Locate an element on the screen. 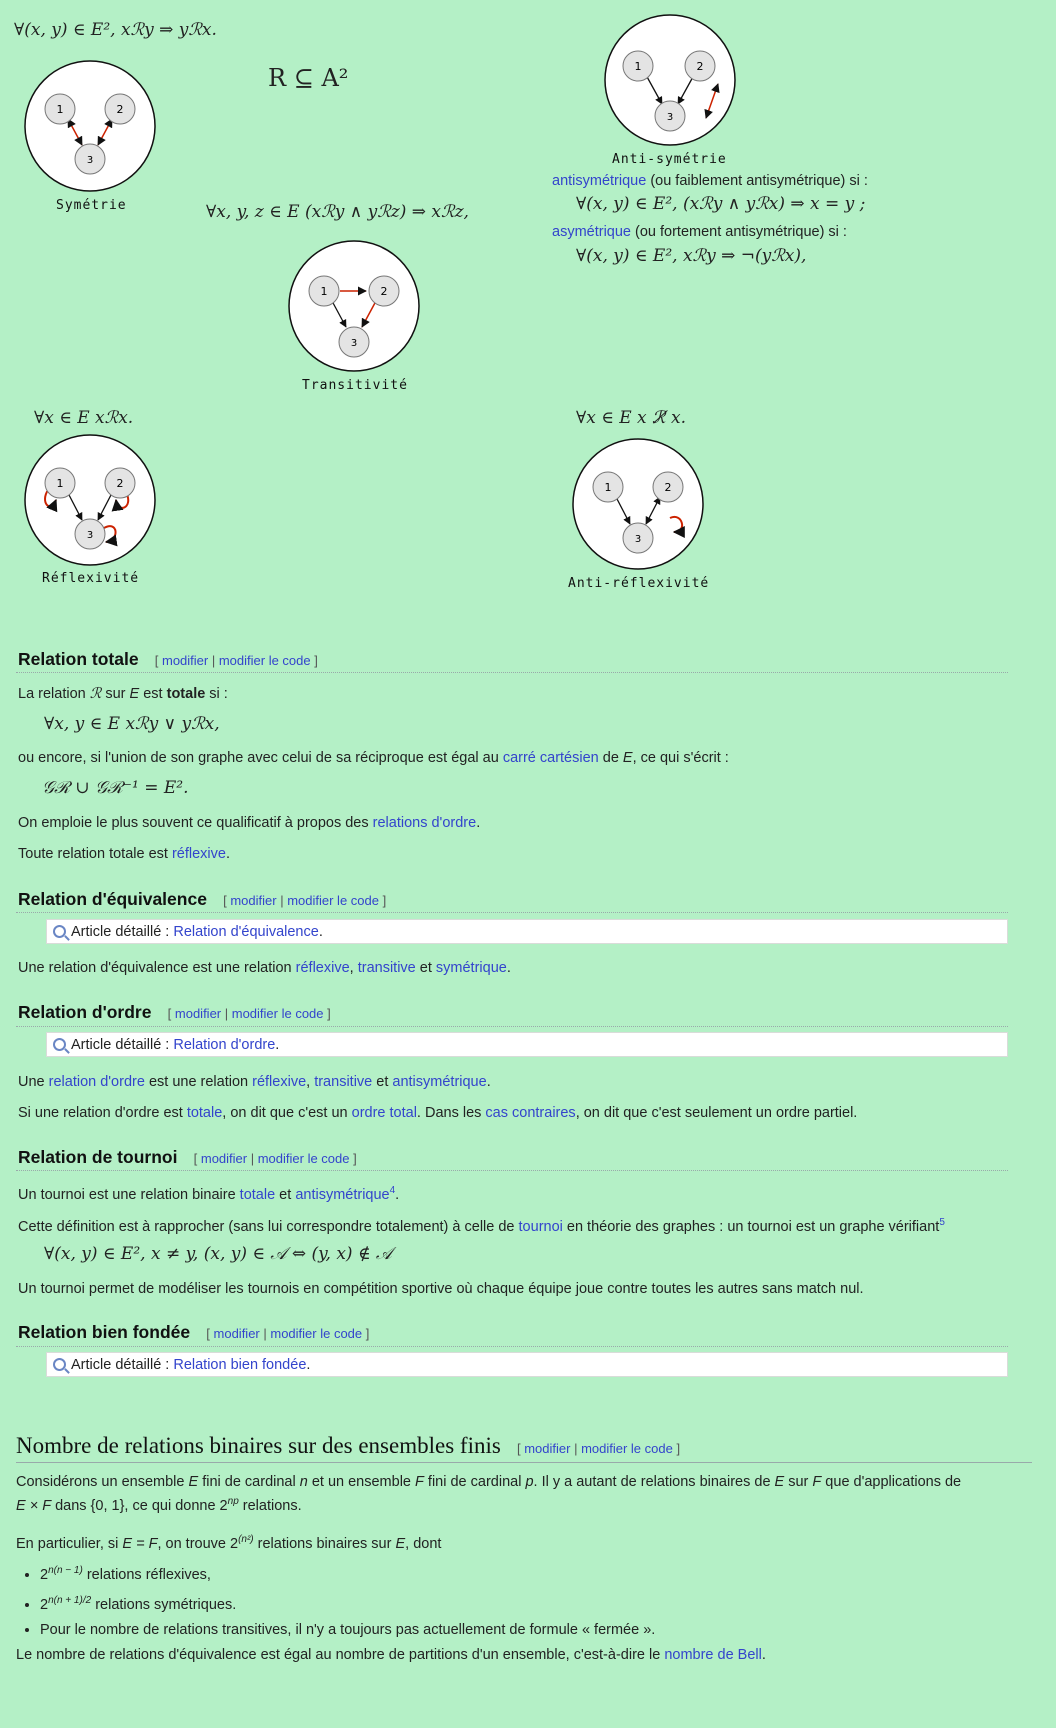 This screenshot has height=1728, width=1056. nombre-bell-link: nombre de Bell is located at coordinates (713, 1655).